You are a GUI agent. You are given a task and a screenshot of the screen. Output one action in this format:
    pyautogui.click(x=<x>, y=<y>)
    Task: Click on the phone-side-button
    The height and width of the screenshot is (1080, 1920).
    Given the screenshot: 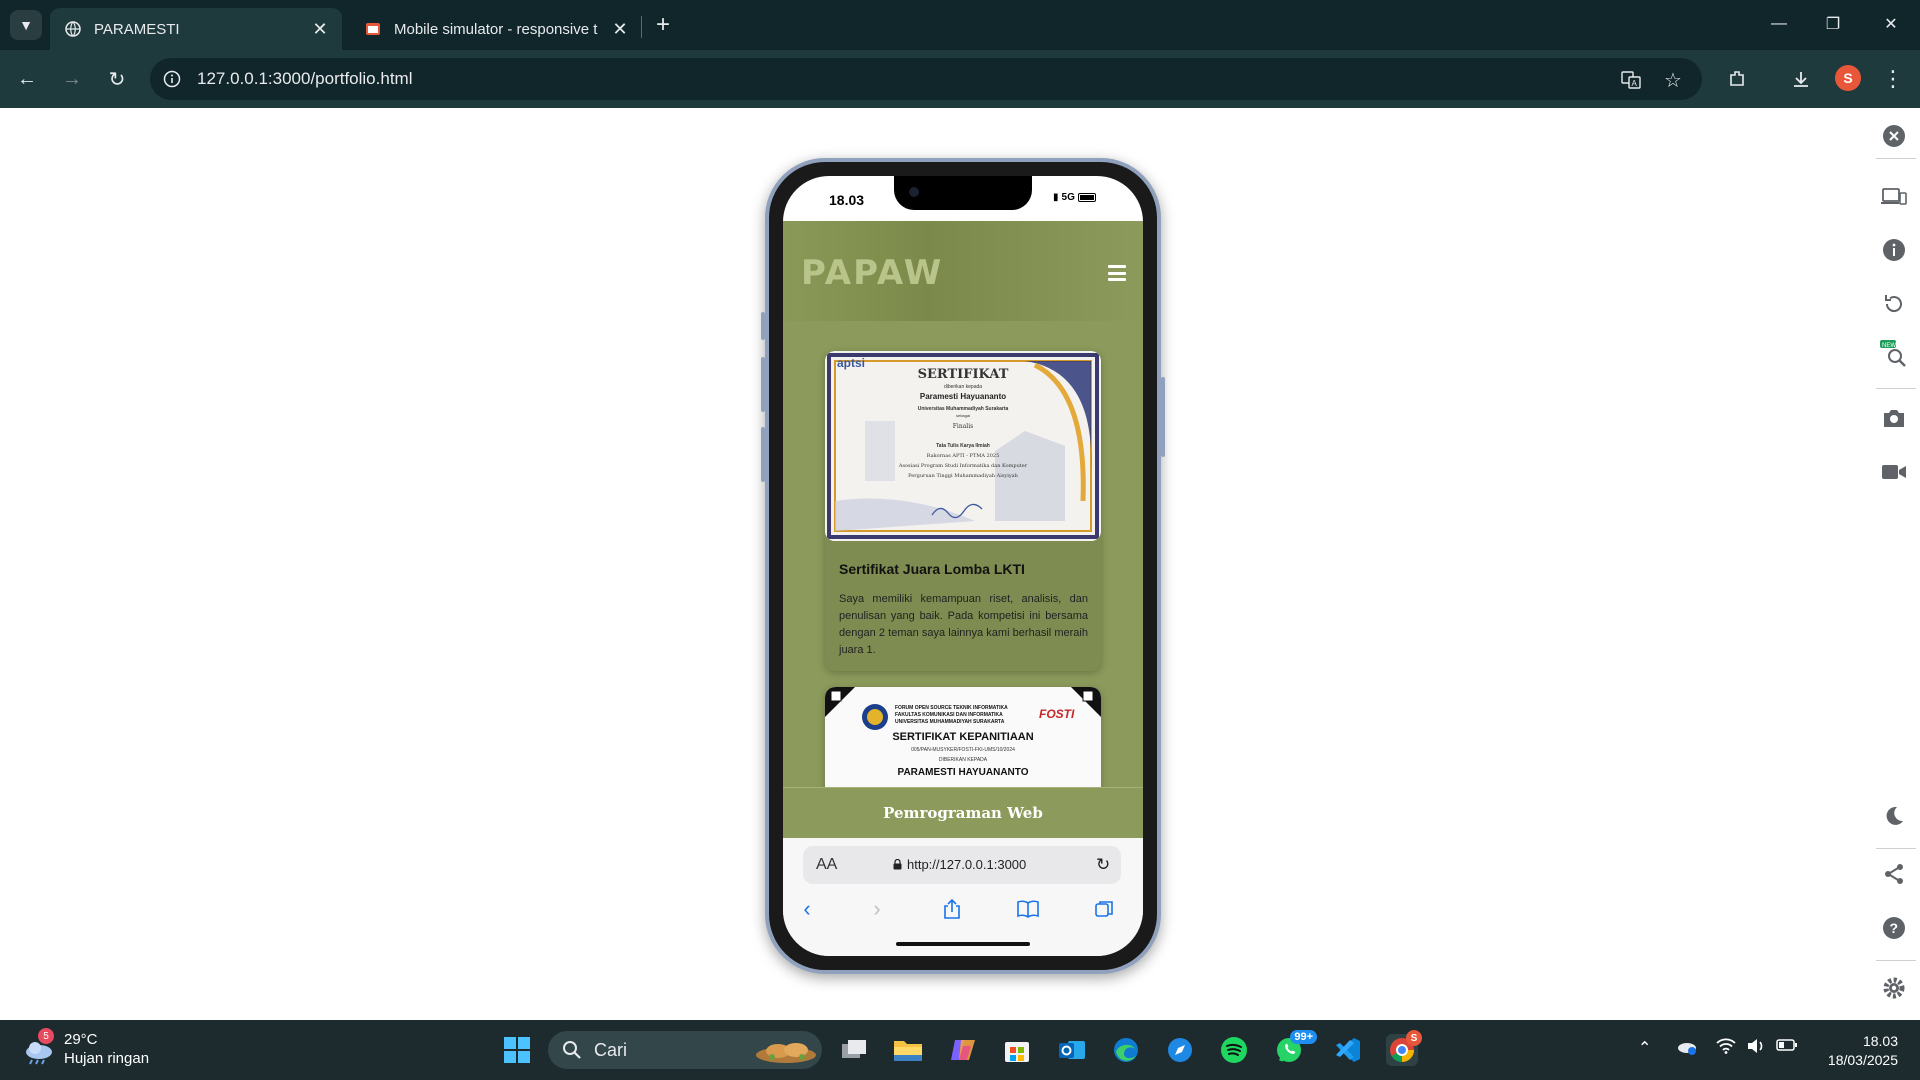 What is the action you would take?
    pyautogui.click(x=763, y=454)
    